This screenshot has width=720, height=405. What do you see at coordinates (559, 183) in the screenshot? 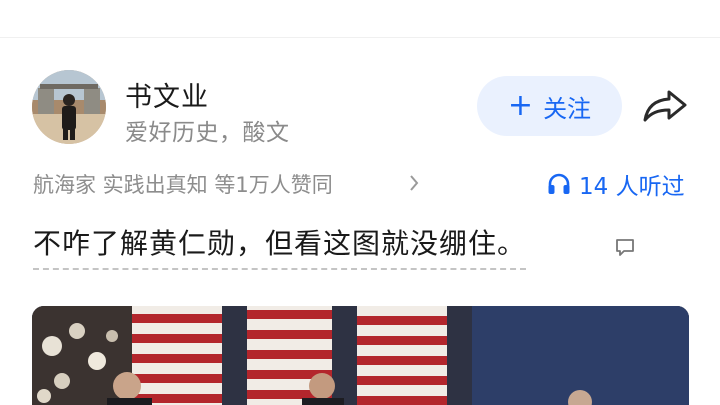
I see `headphone-icon` at bounding box center [559, 183].